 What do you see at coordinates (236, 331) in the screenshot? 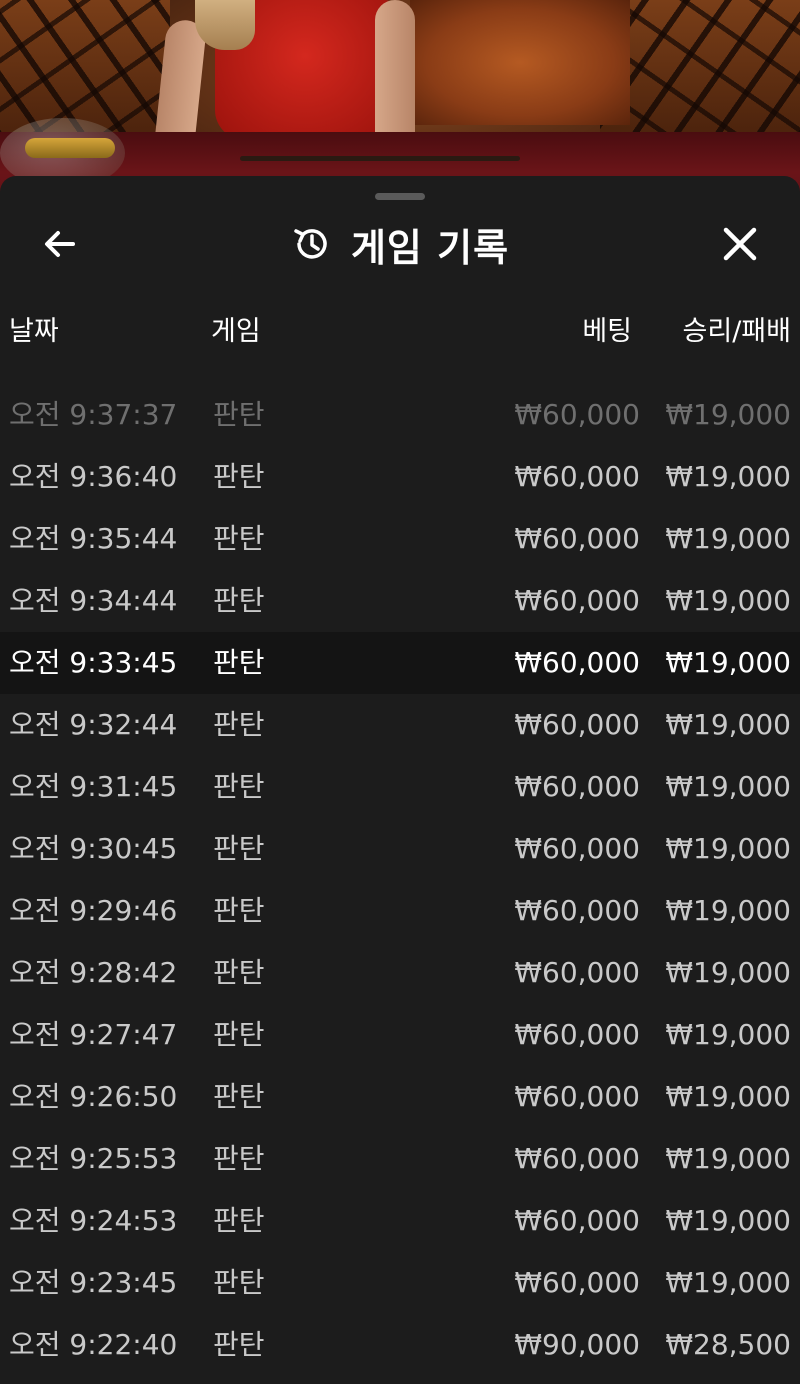
I see `column-header-game: 게임` at bounding box center [236, 331].